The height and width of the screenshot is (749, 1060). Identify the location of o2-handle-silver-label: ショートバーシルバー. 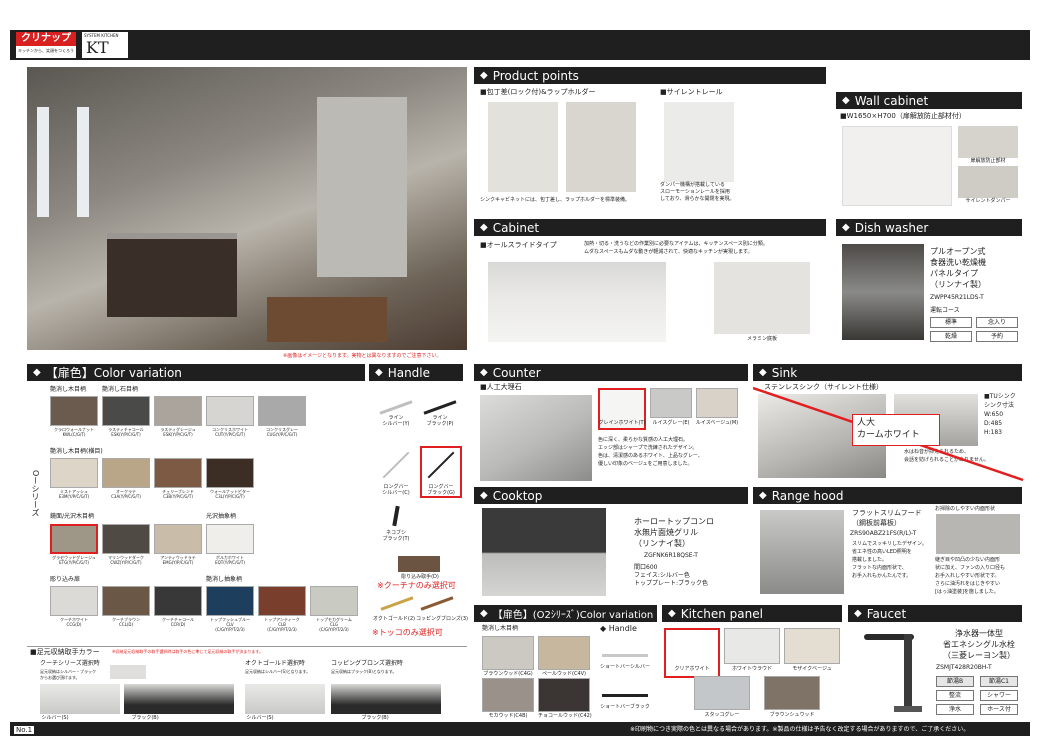
(625, 667).